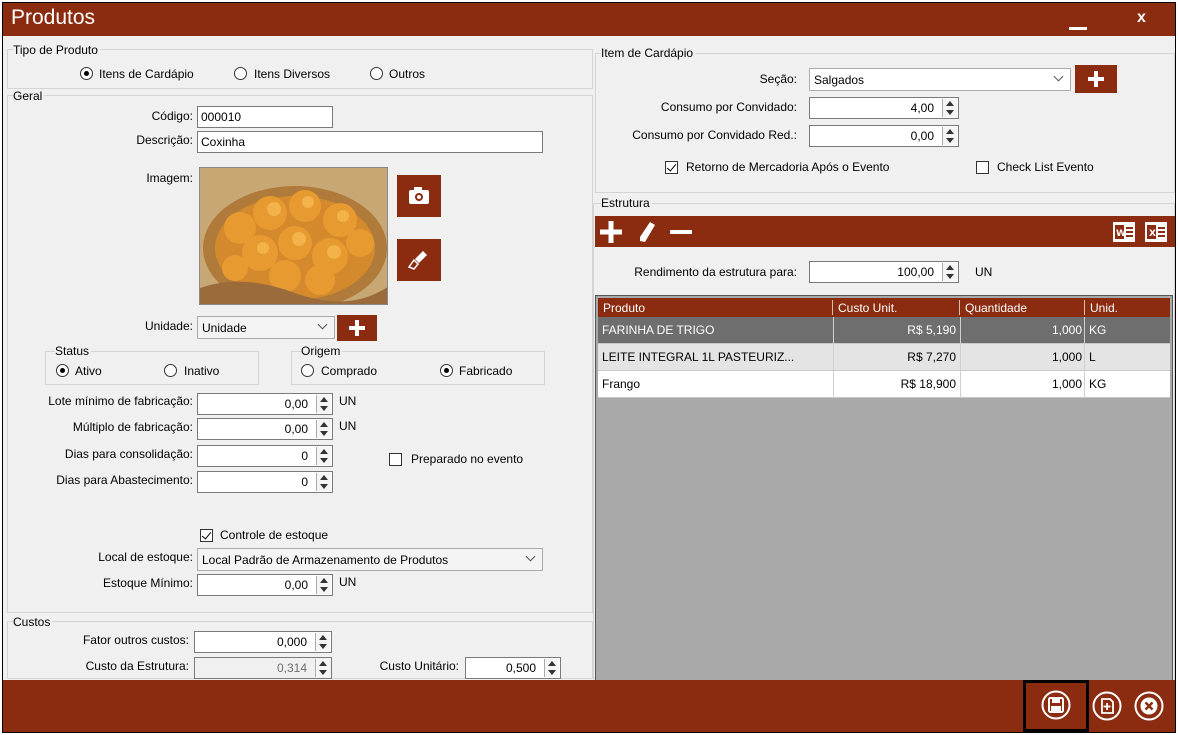  I want to click on radio-comprado, so click(307, 370).